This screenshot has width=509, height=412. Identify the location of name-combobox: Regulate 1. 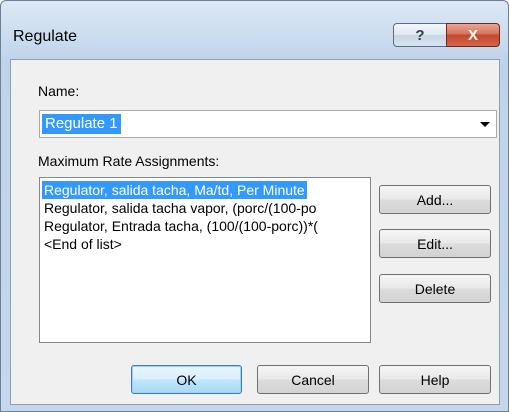
(268, 124).